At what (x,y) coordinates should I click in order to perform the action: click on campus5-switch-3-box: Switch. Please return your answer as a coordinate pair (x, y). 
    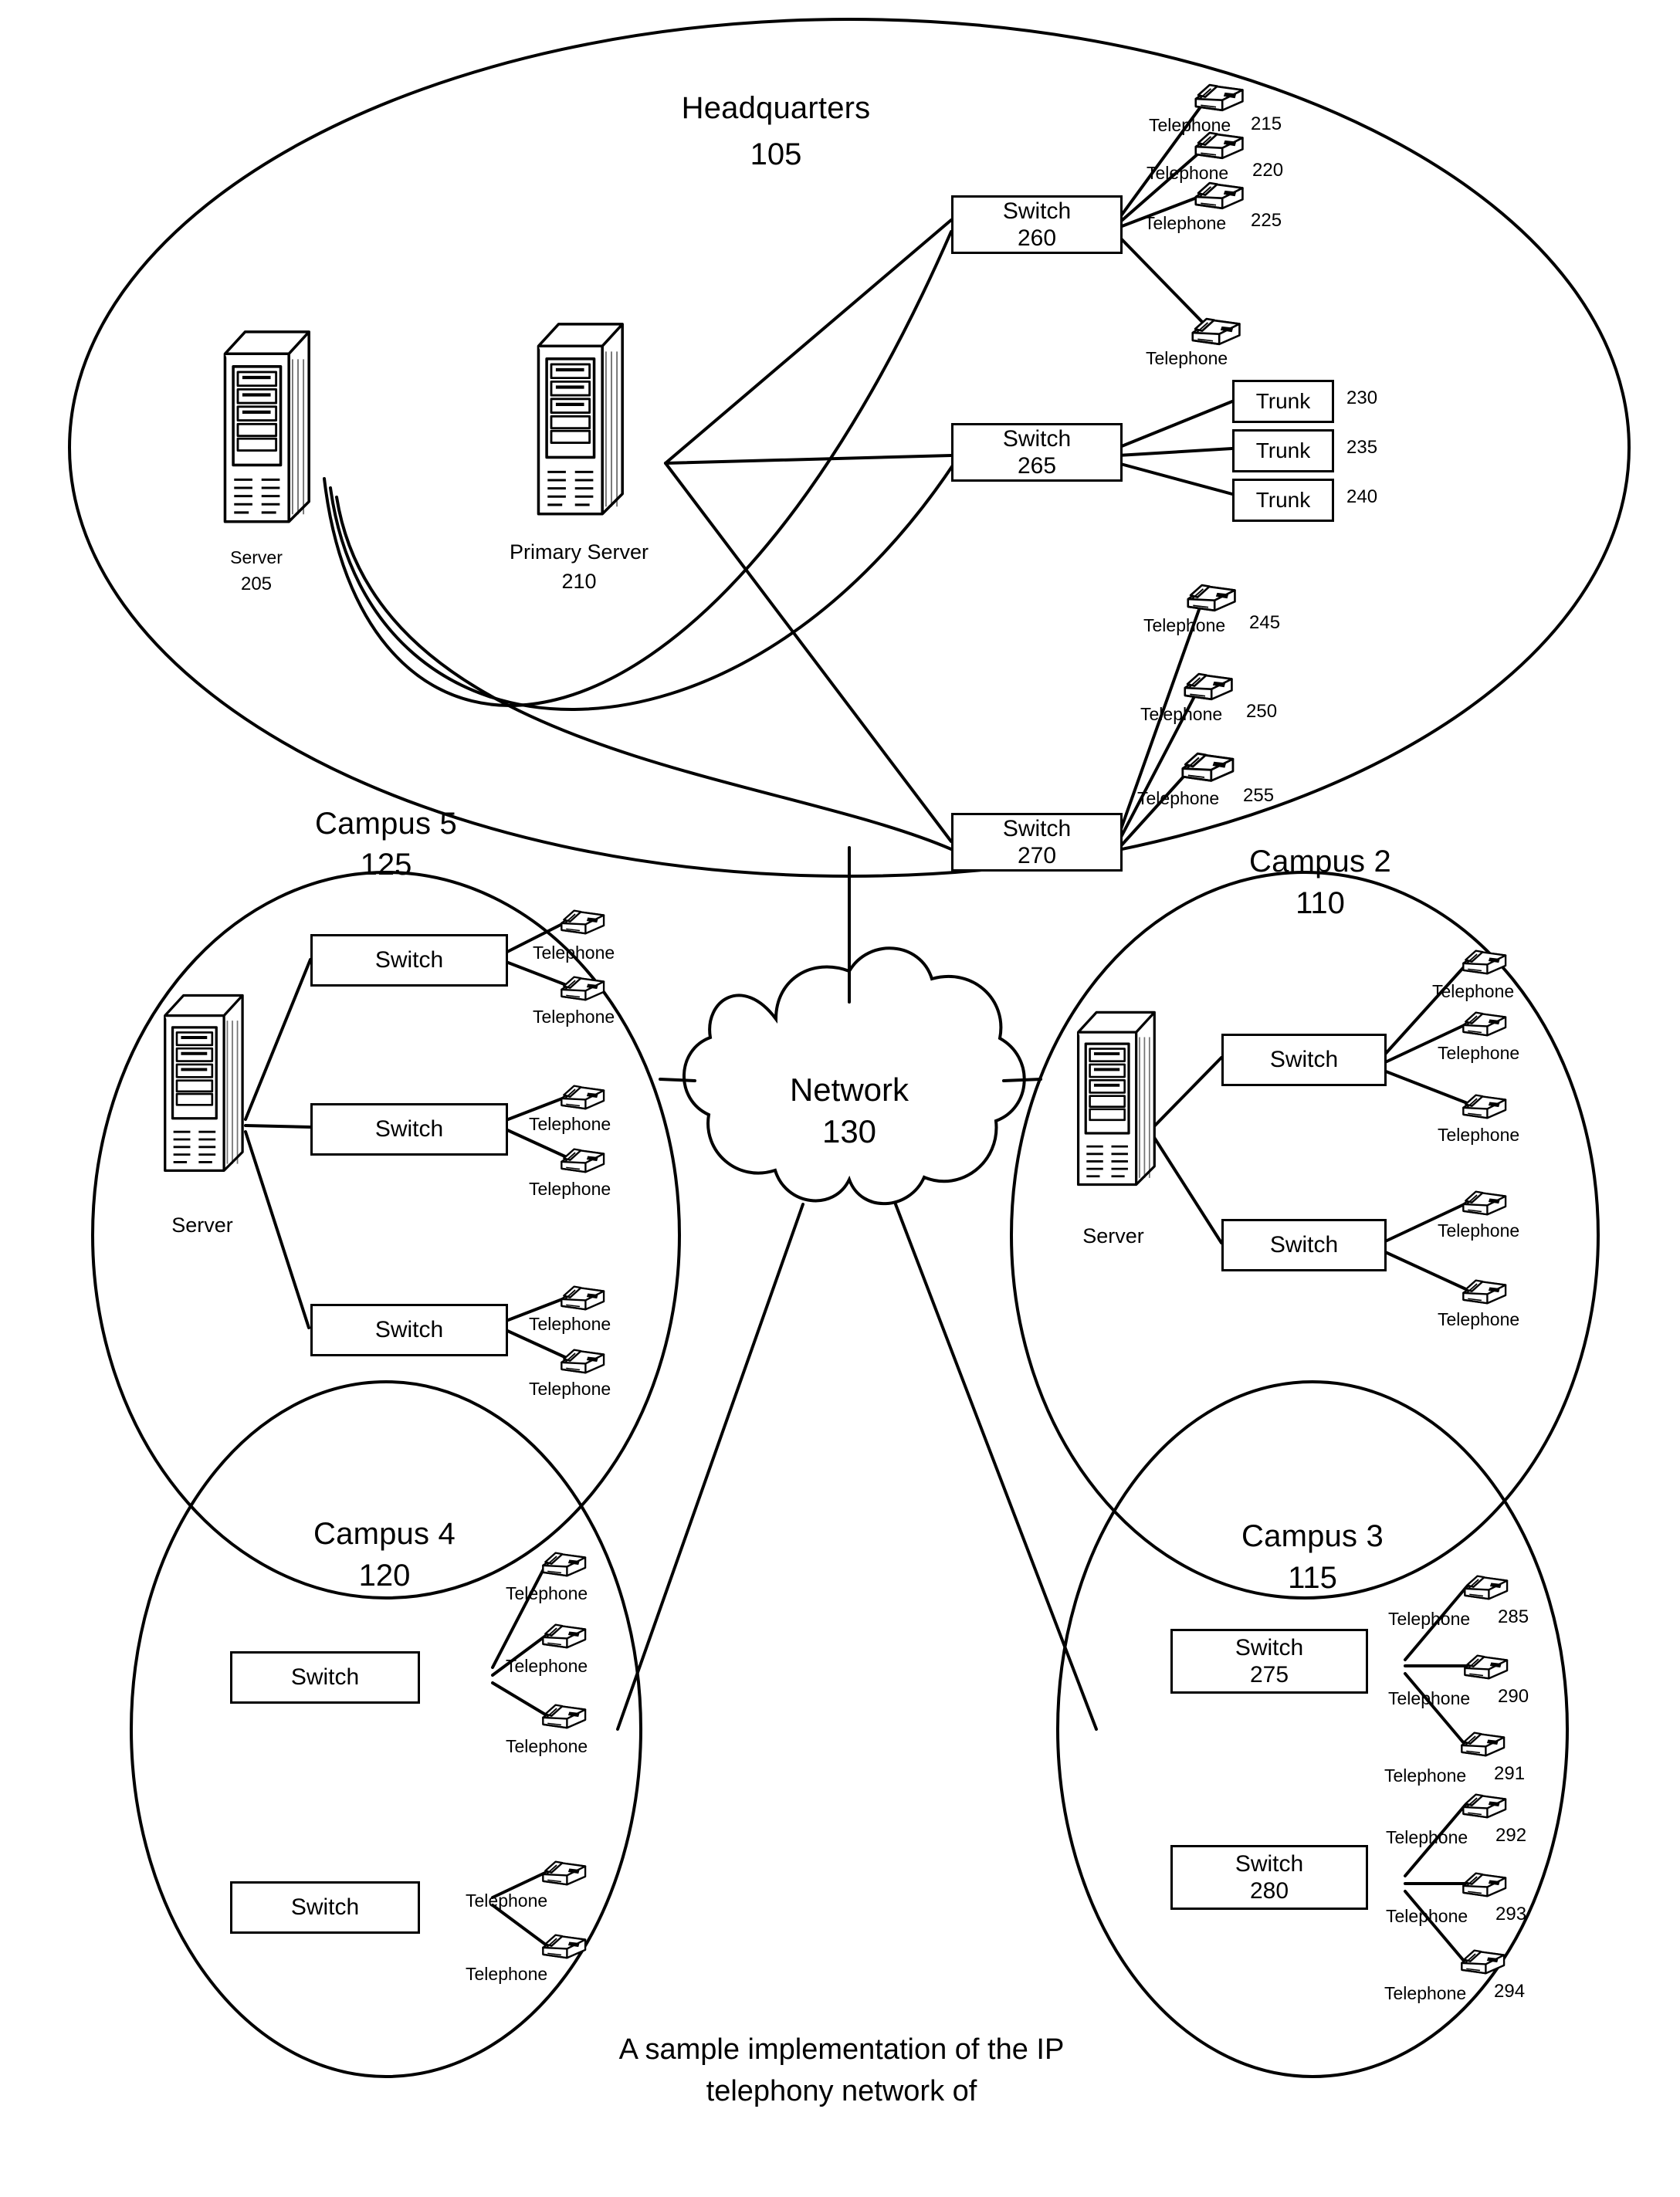
    Looking at the image, I should click on (409, 1330).